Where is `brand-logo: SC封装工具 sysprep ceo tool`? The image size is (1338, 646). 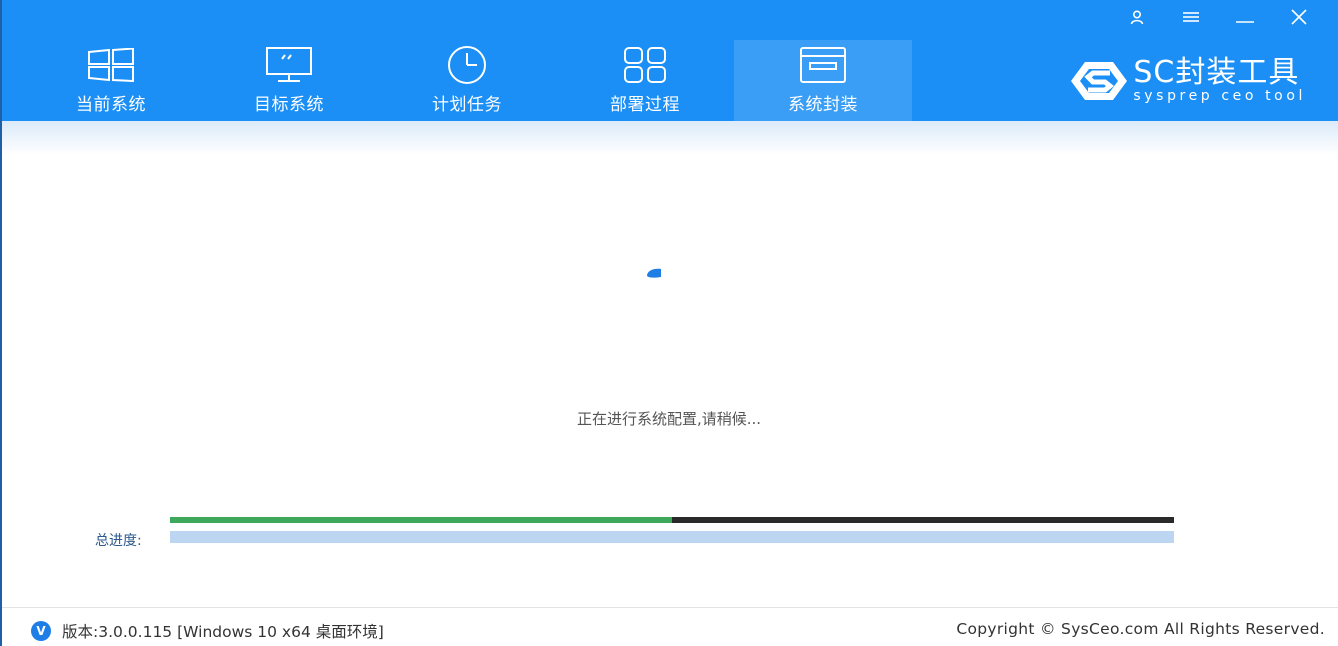
brand-logo: SC封装工具 sysprep ceo tool is located at coordinates (1187, 81).